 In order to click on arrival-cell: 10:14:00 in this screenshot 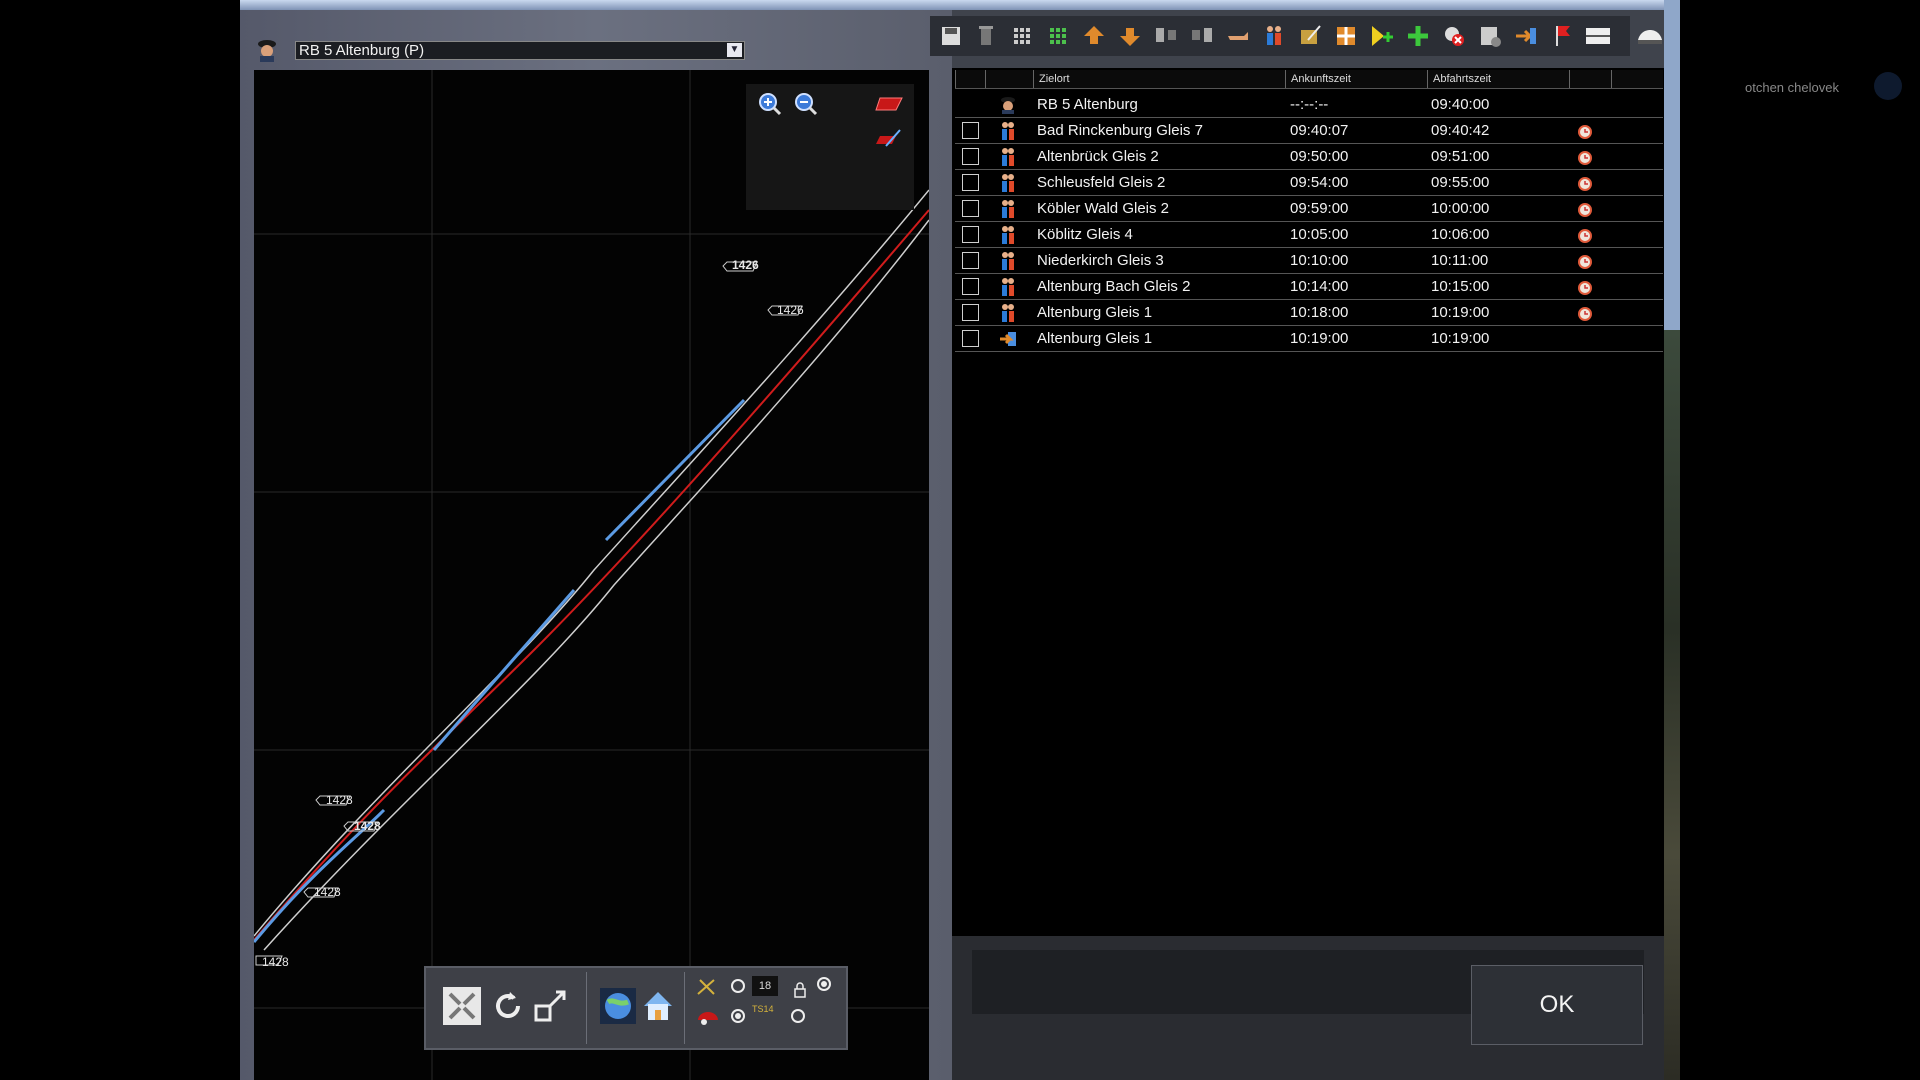, I will do `click(1319, 286)`.